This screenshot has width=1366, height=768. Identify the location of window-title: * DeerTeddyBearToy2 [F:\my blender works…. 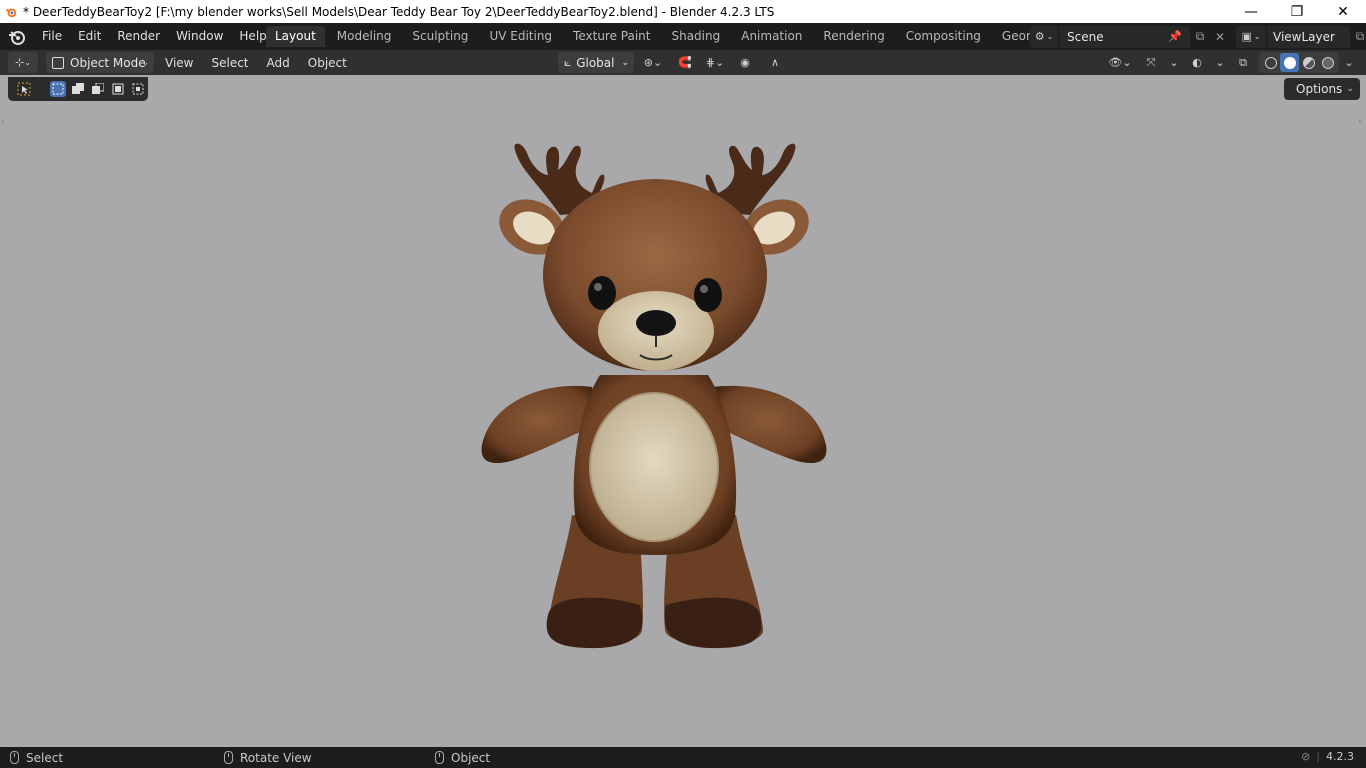
(399, 11).